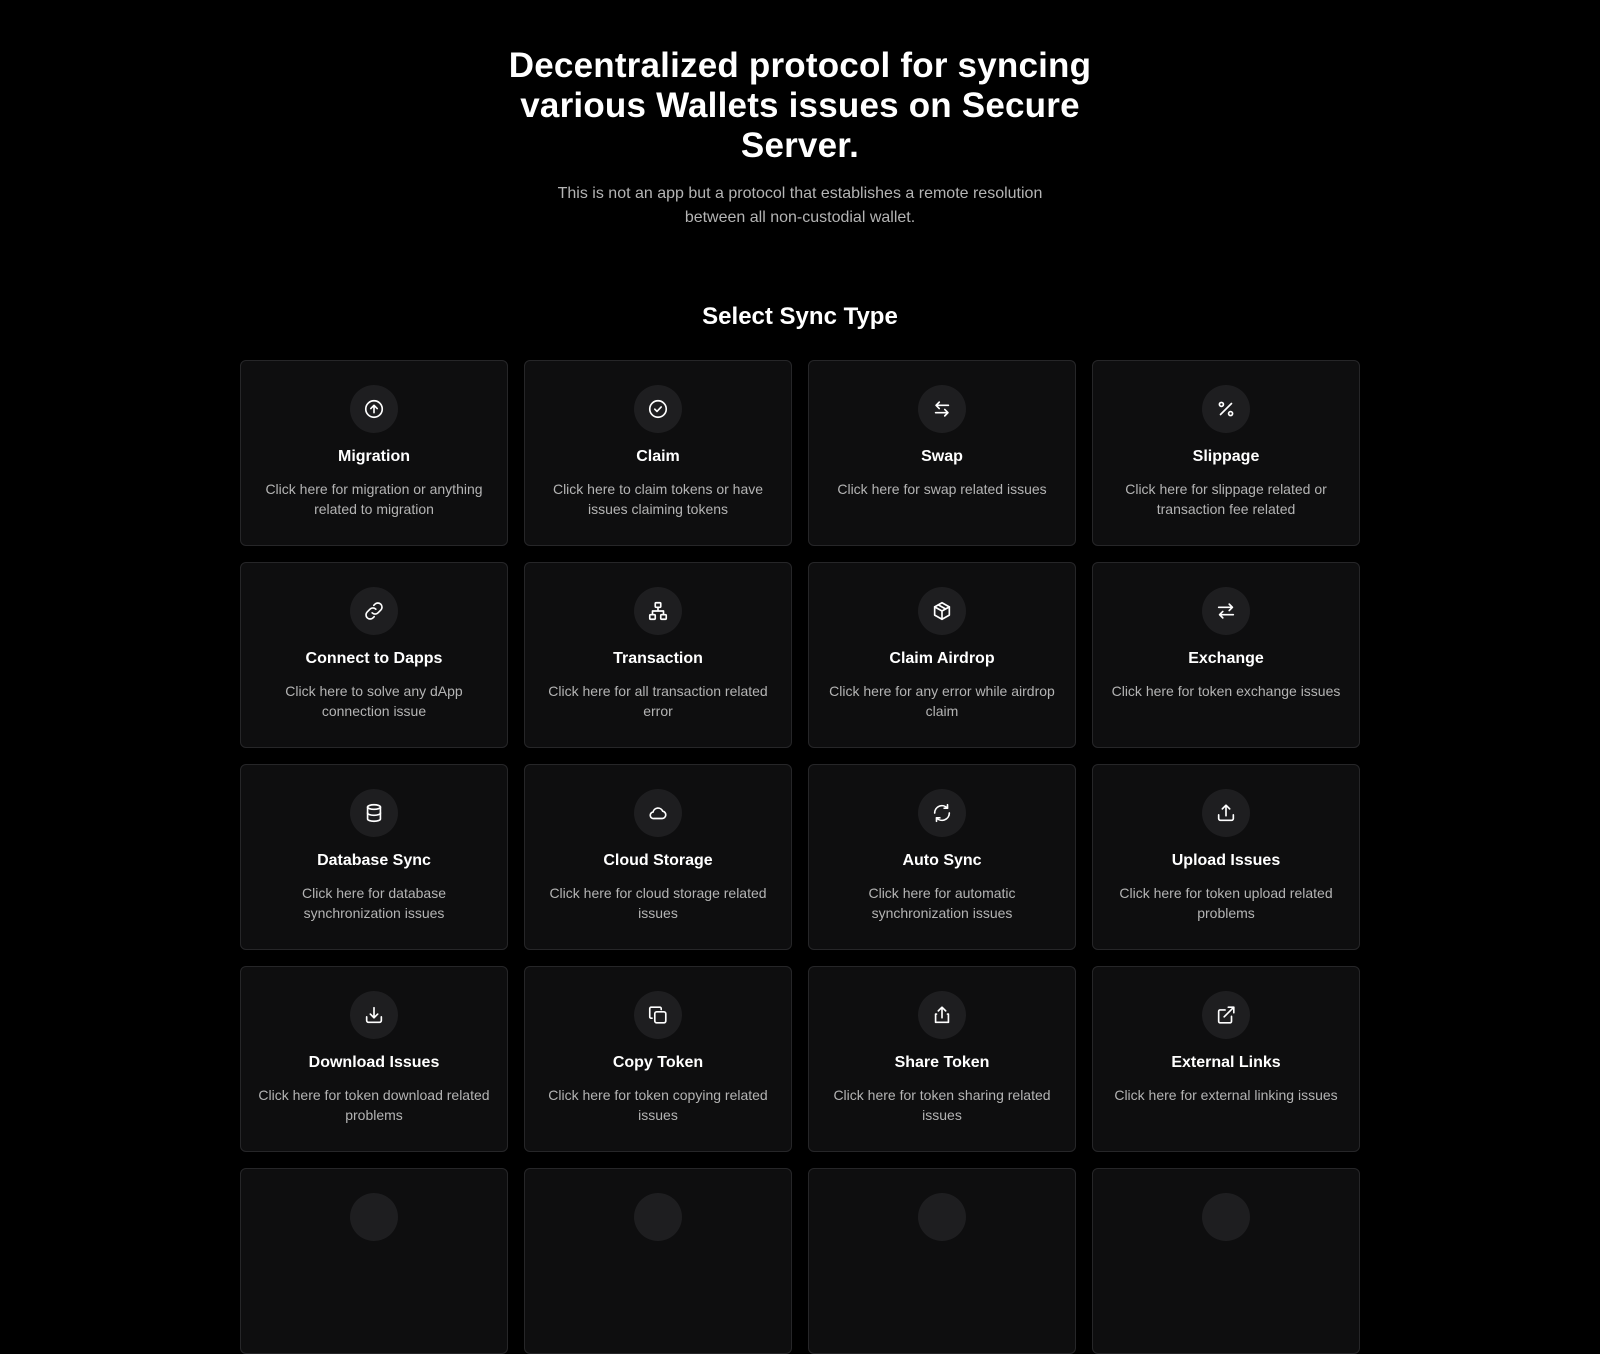 Image resolution: width=1600 pixels, height=1354 pixels. What do you see at coordinates (658, 611) in the screenshot?
I see `network-icon` at bounding box center [658, 611].